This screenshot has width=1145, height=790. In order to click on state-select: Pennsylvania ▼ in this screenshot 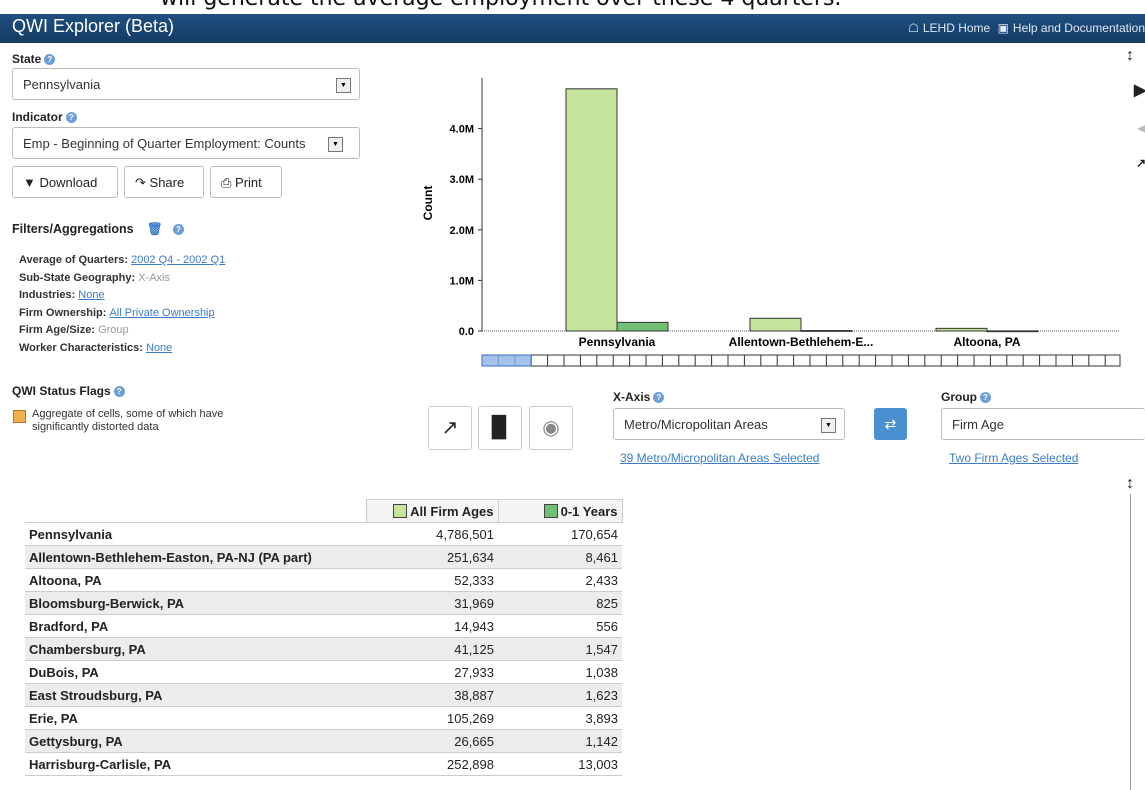, I will do `click(186, 84)`.